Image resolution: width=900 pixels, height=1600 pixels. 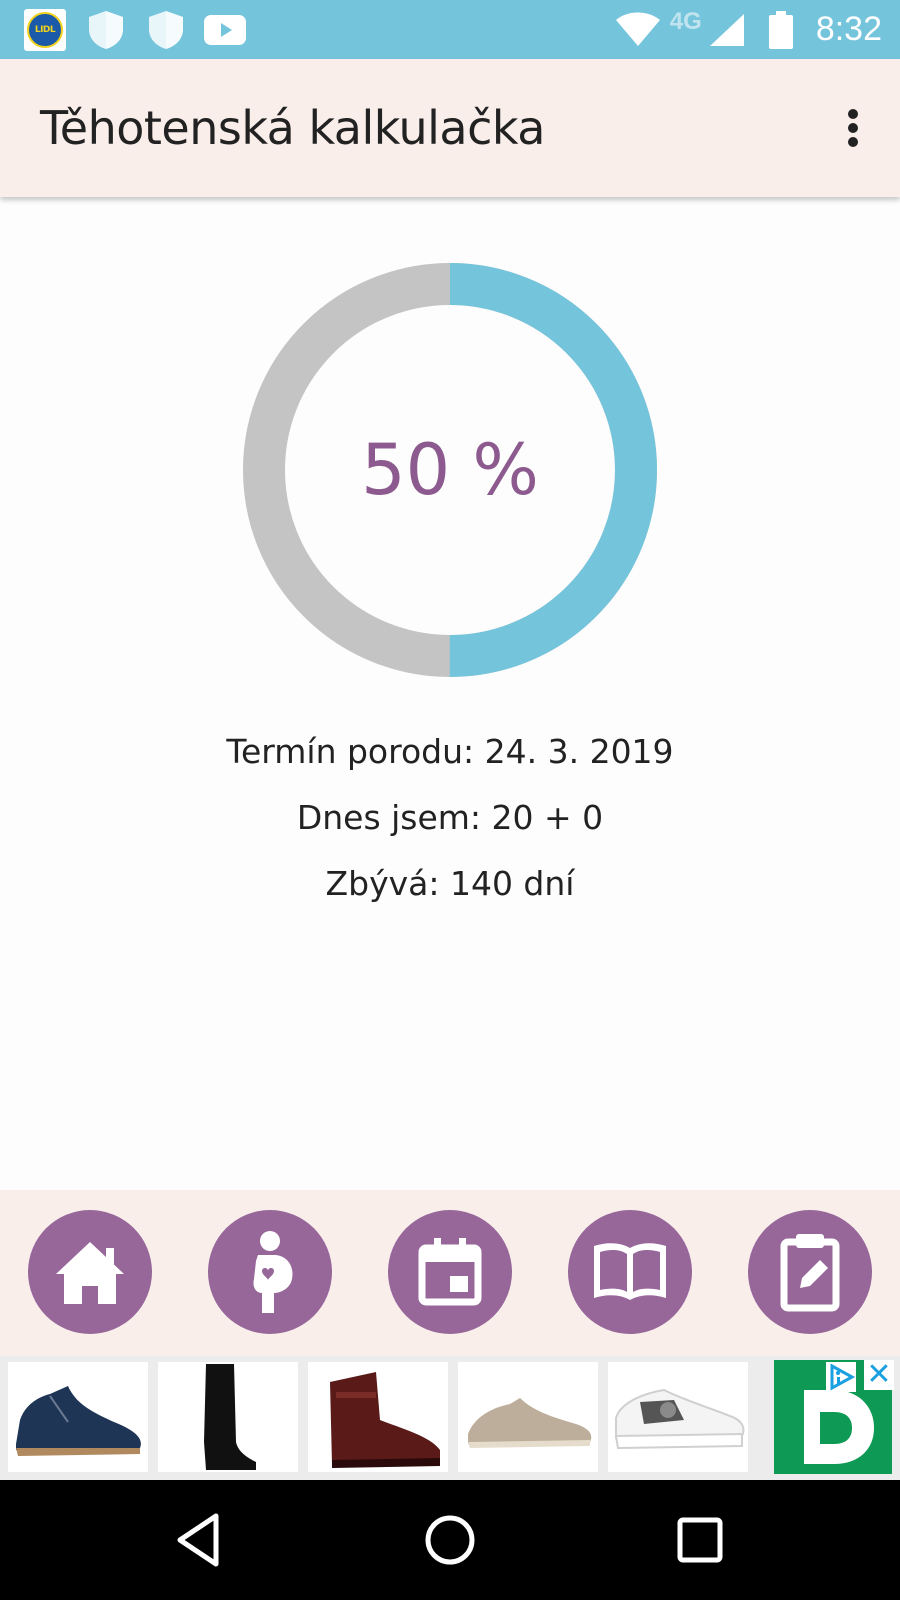 I want to click on sneaker-image, so click(x=679, y=1419).